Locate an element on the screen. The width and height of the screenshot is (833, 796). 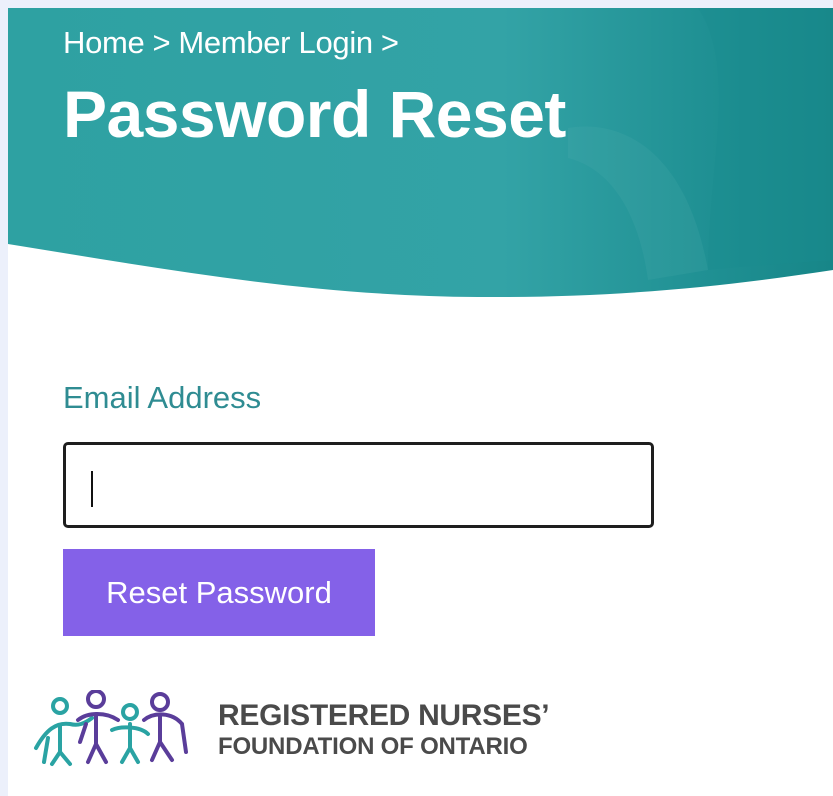
logo-line-2: FOUNDATION OF ONTARIO is located at coordinates (373, 746).